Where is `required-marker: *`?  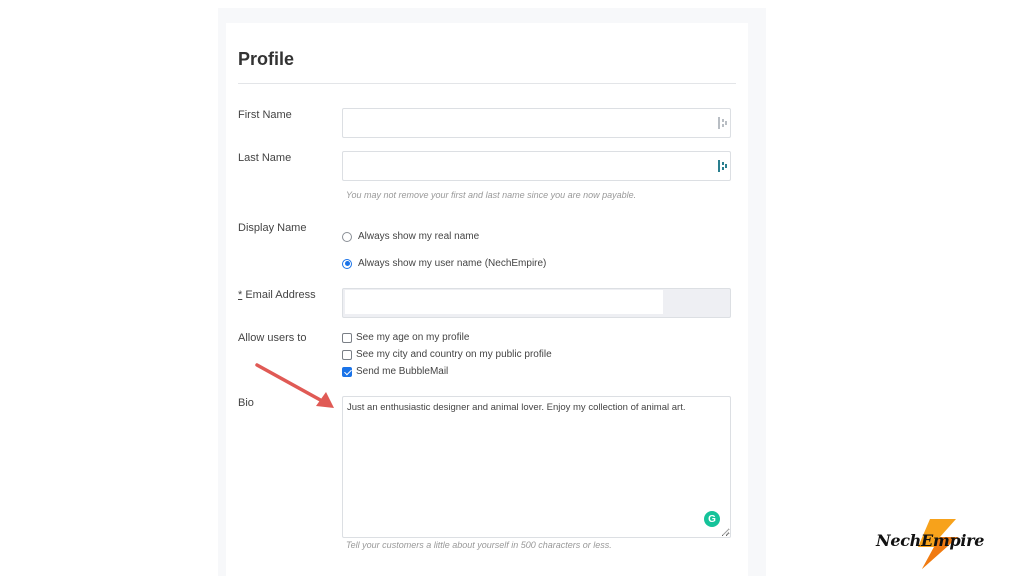
required-marker: * is located at coordinates (240, 295).